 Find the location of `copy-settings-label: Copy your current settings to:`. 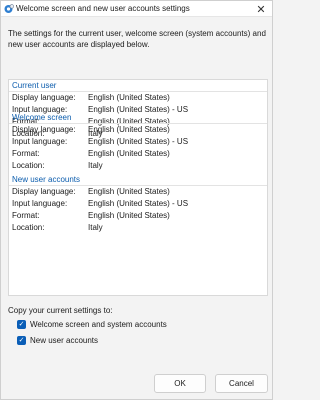

copy-settings-label: Copy your current settings to: is located at coordinates (60, 310).